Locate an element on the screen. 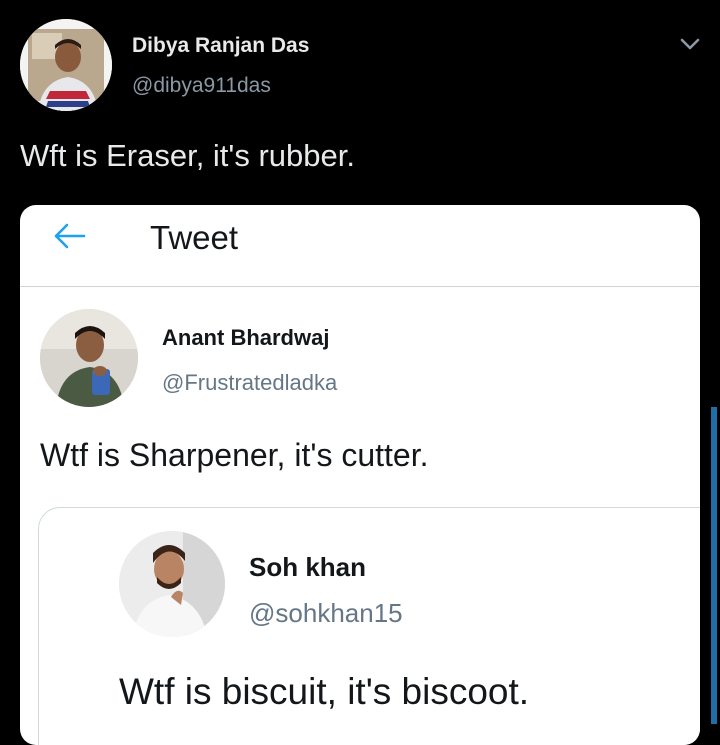  quoted-author-avatar is located at coordinates (172, 584).